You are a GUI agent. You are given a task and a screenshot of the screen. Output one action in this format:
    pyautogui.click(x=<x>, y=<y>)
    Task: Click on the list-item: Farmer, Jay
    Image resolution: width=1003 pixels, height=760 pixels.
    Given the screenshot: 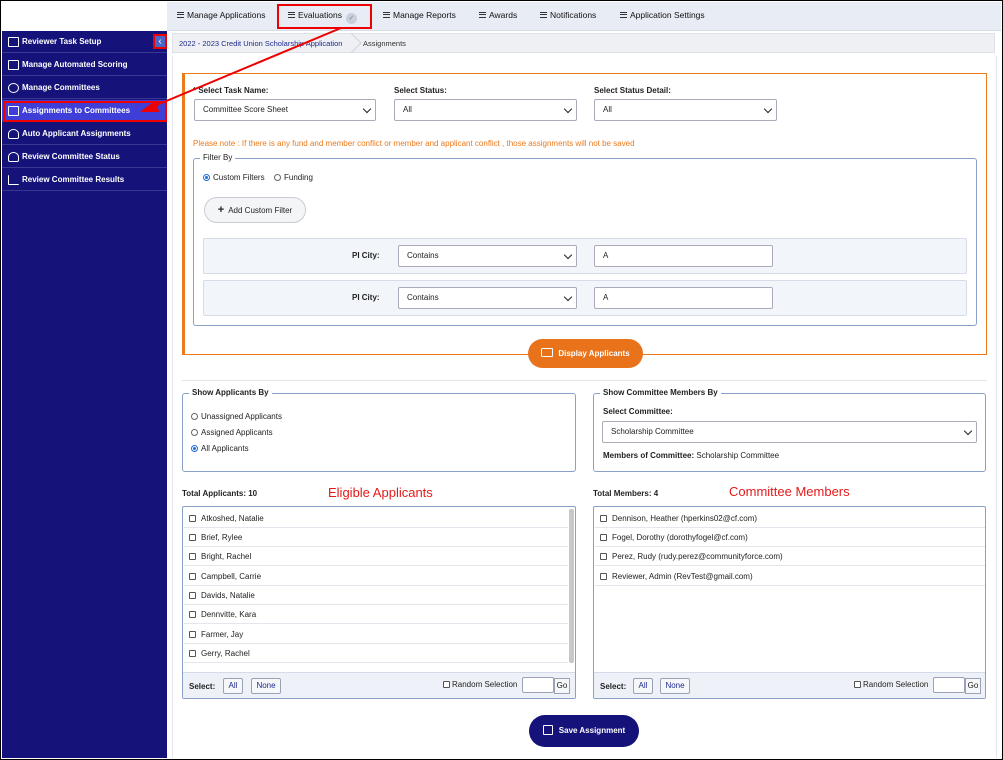 What is the action you would take?
    pyautogui.click(x=216, y=634)
    